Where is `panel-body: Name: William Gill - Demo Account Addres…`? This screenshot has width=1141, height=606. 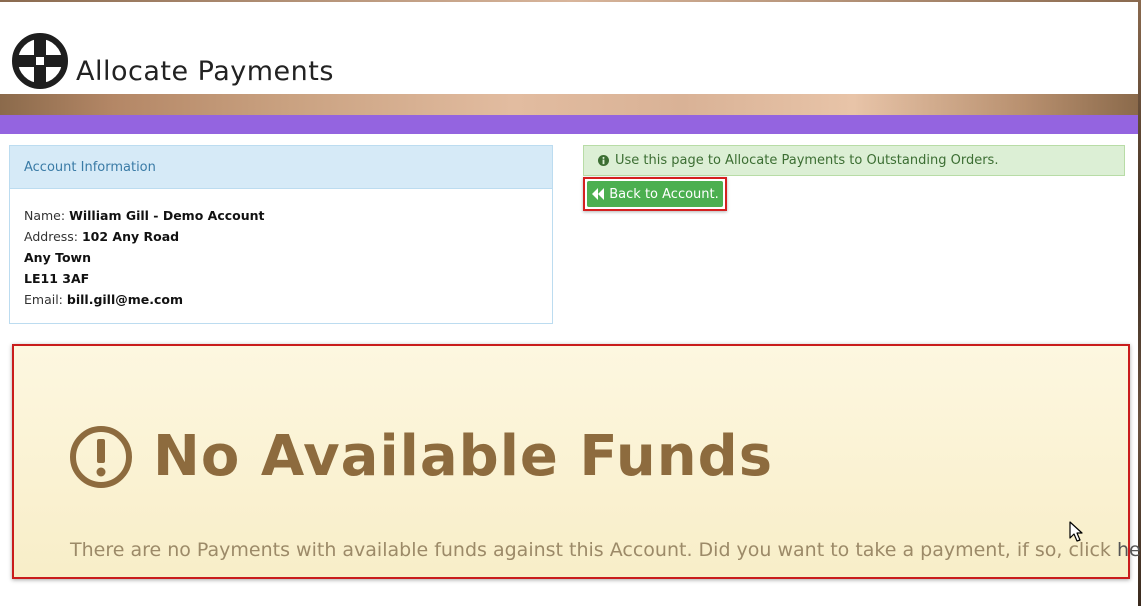 panel-body: Name: William Gill - Demo Account Addres… is located at coordinates (281, 249).